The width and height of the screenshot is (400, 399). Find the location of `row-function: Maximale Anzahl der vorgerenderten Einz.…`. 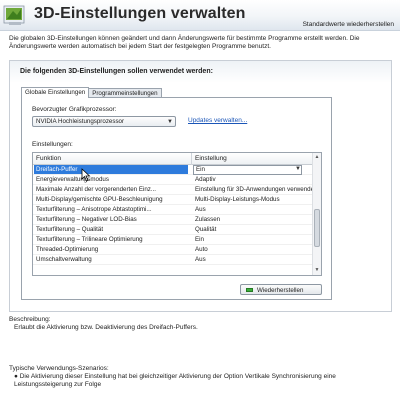

row-function: Maximale Anzahl der vorgerenderten Einz.… is located at coordinates (96, 189).